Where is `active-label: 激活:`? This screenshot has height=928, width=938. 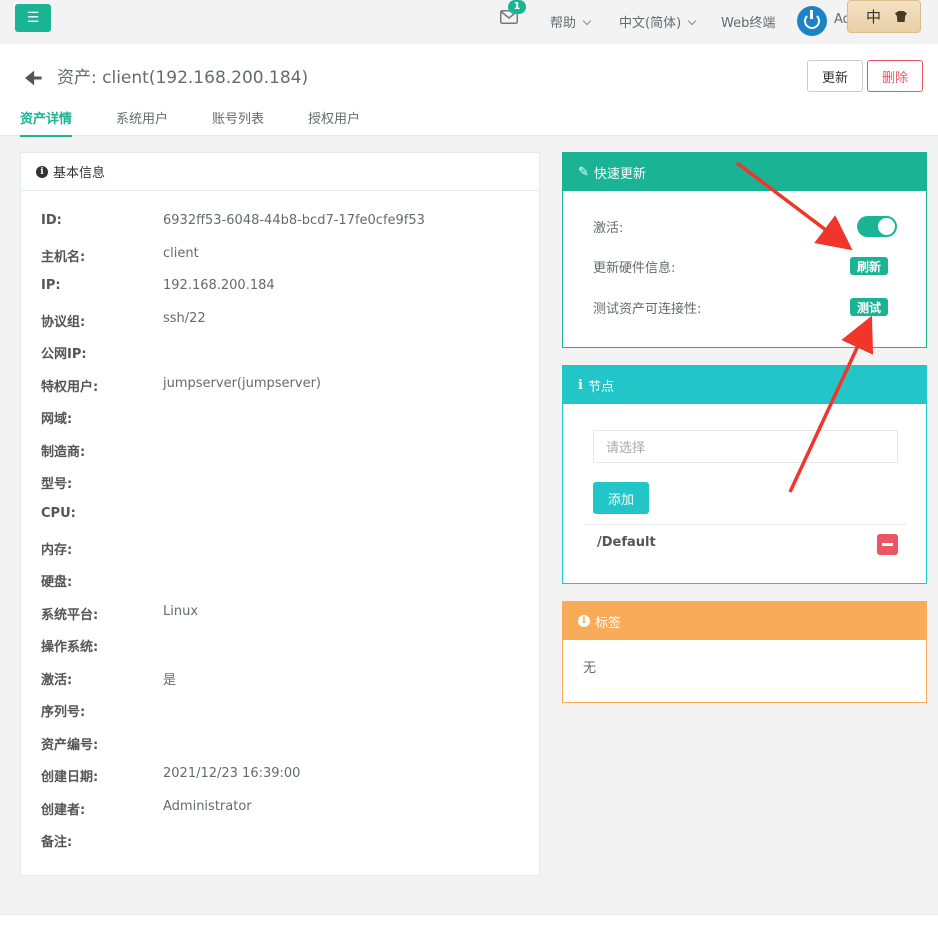 active-label: 激活: is located at coordinates (608, 228).